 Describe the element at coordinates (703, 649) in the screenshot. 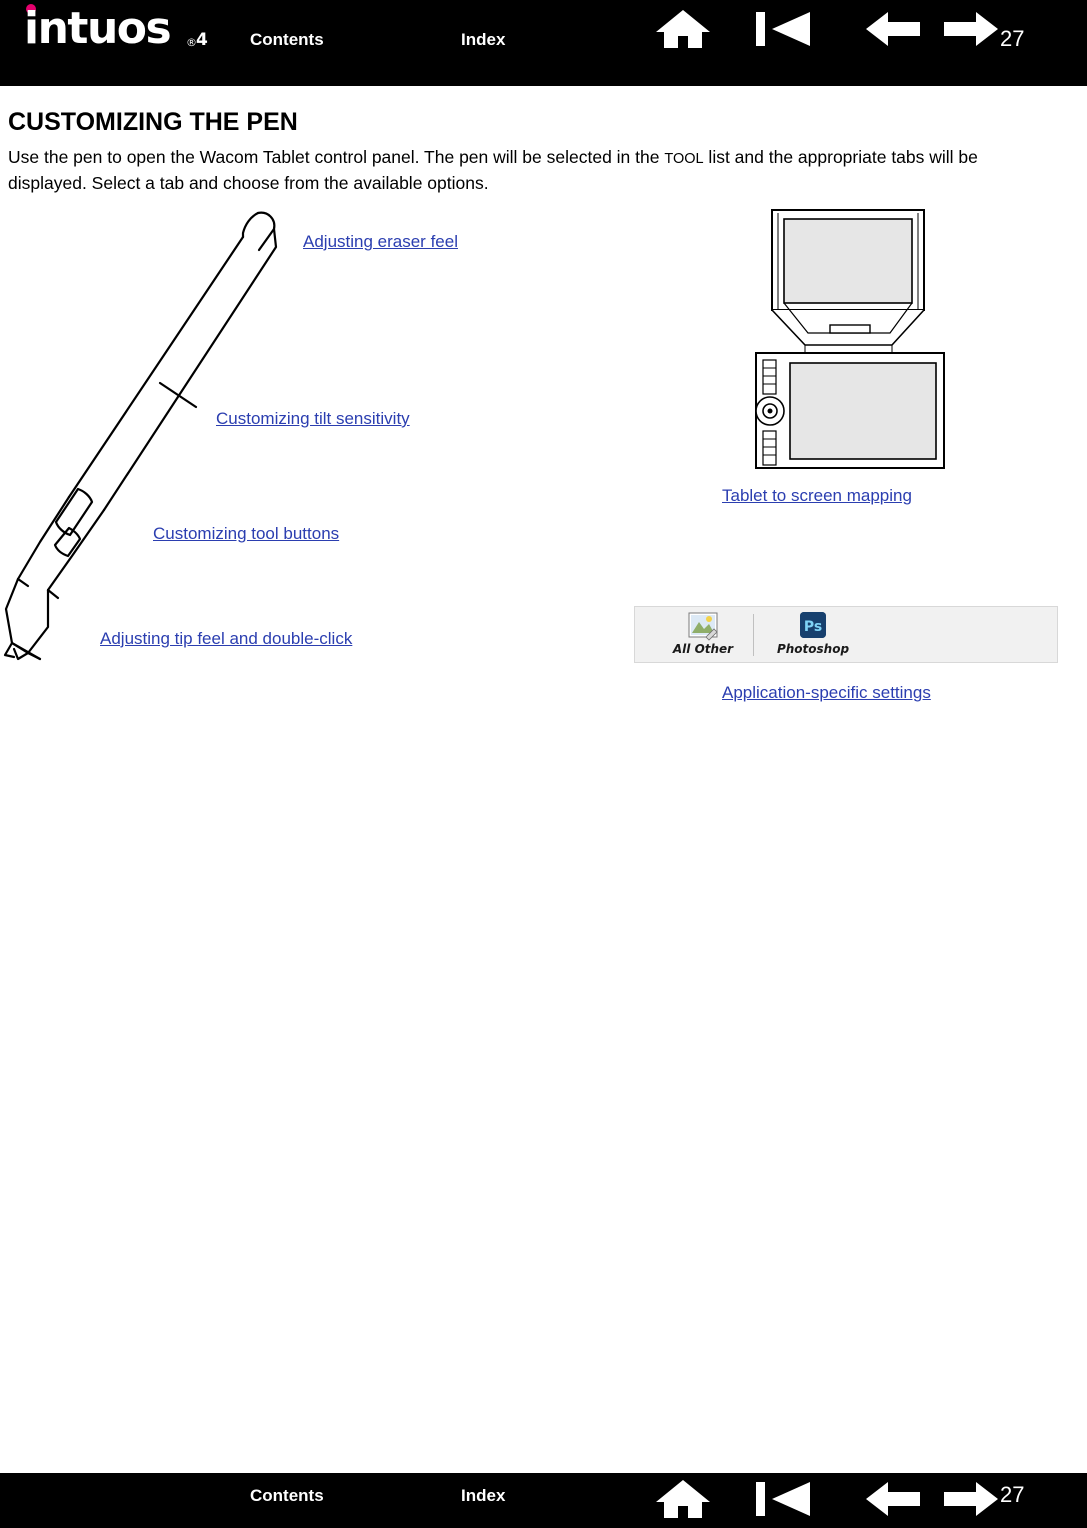

I see `all-other-tab-label: All Other` at that location.